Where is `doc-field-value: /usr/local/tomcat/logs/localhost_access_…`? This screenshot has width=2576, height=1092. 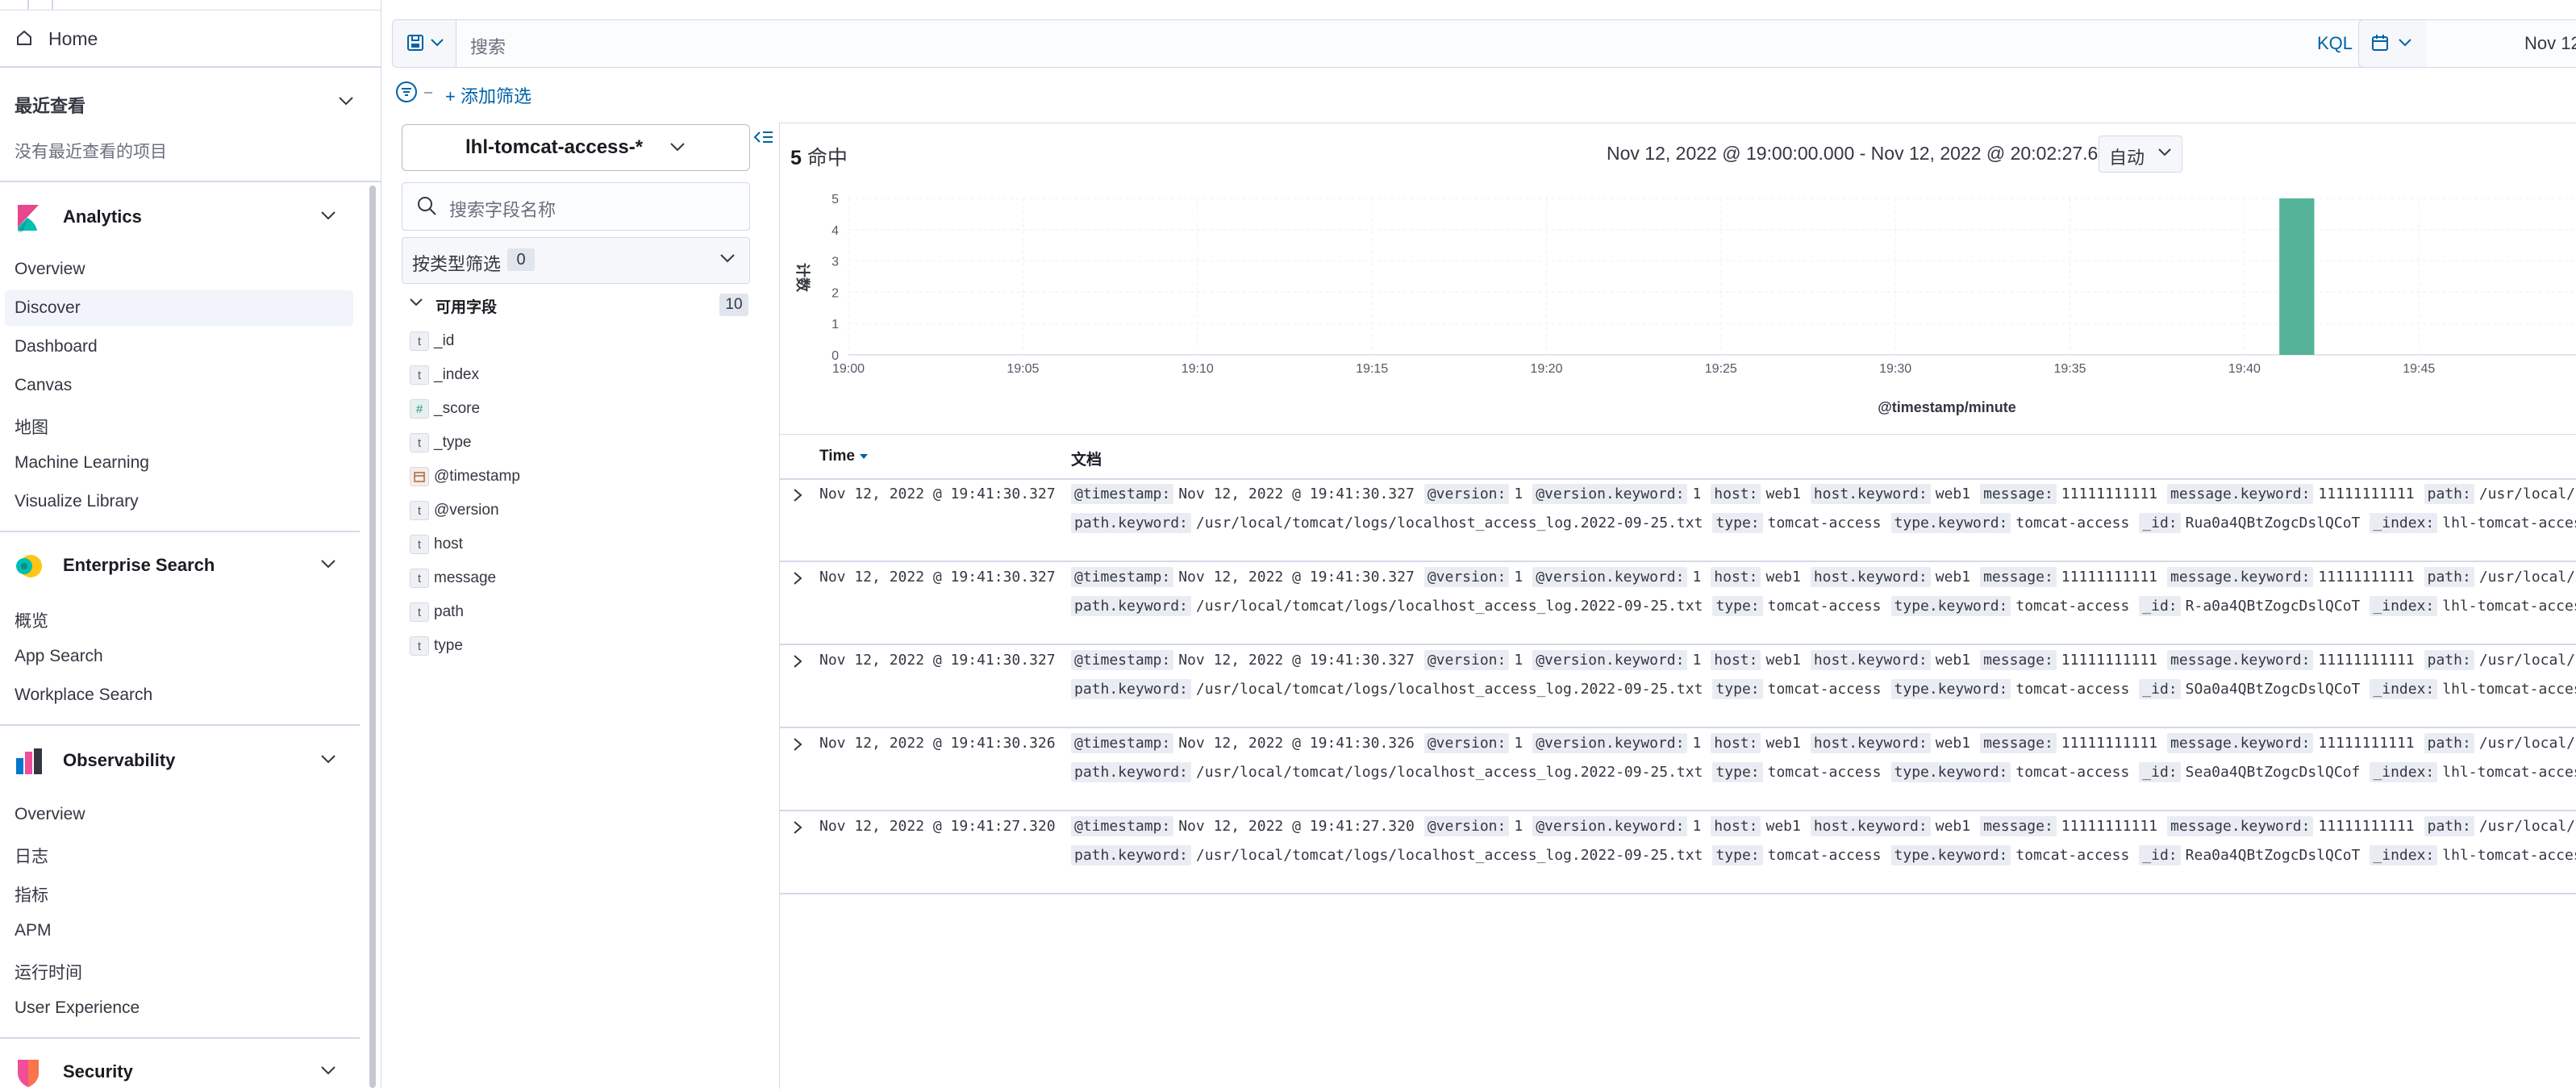
doc-field-value: /usr/local/tomcat/logs/localhost_access_… is located at coordinates (1449, 856).